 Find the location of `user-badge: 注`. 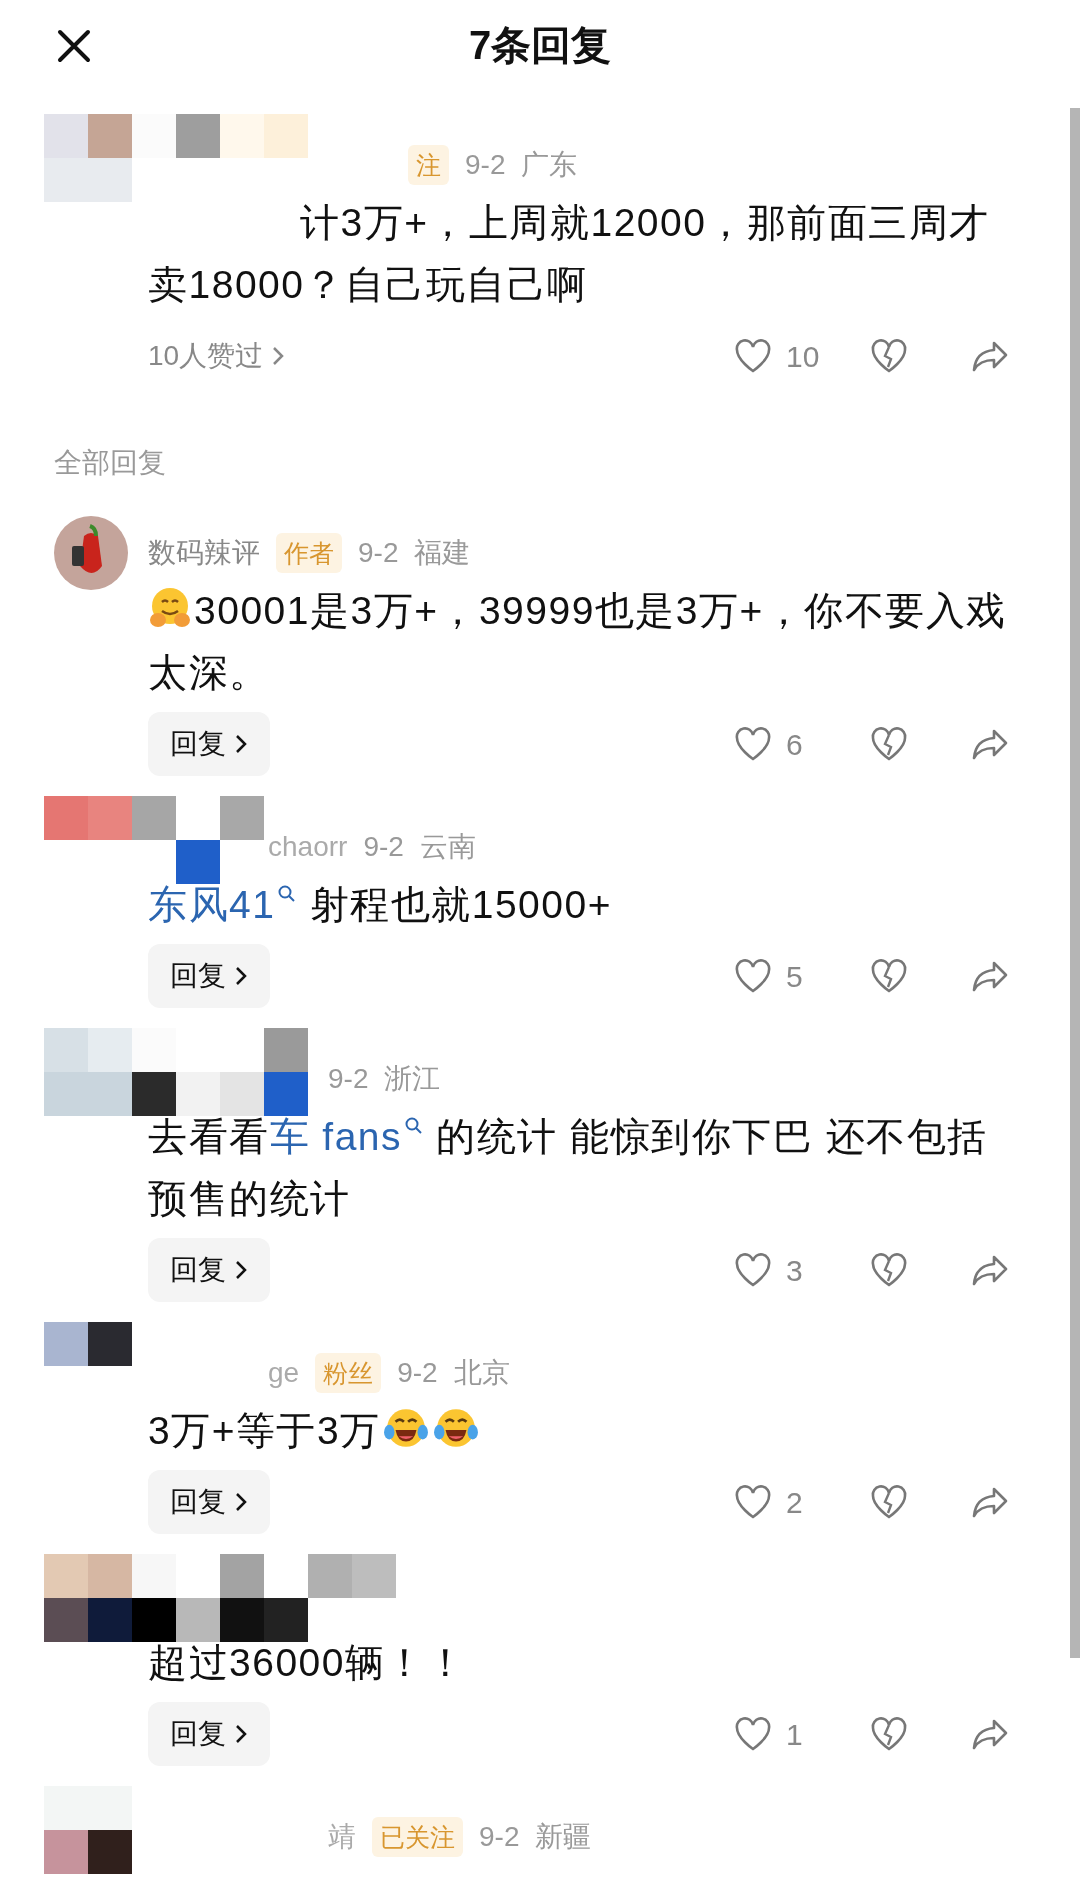

user-badge: 注 is located at coordinates (428, 165).